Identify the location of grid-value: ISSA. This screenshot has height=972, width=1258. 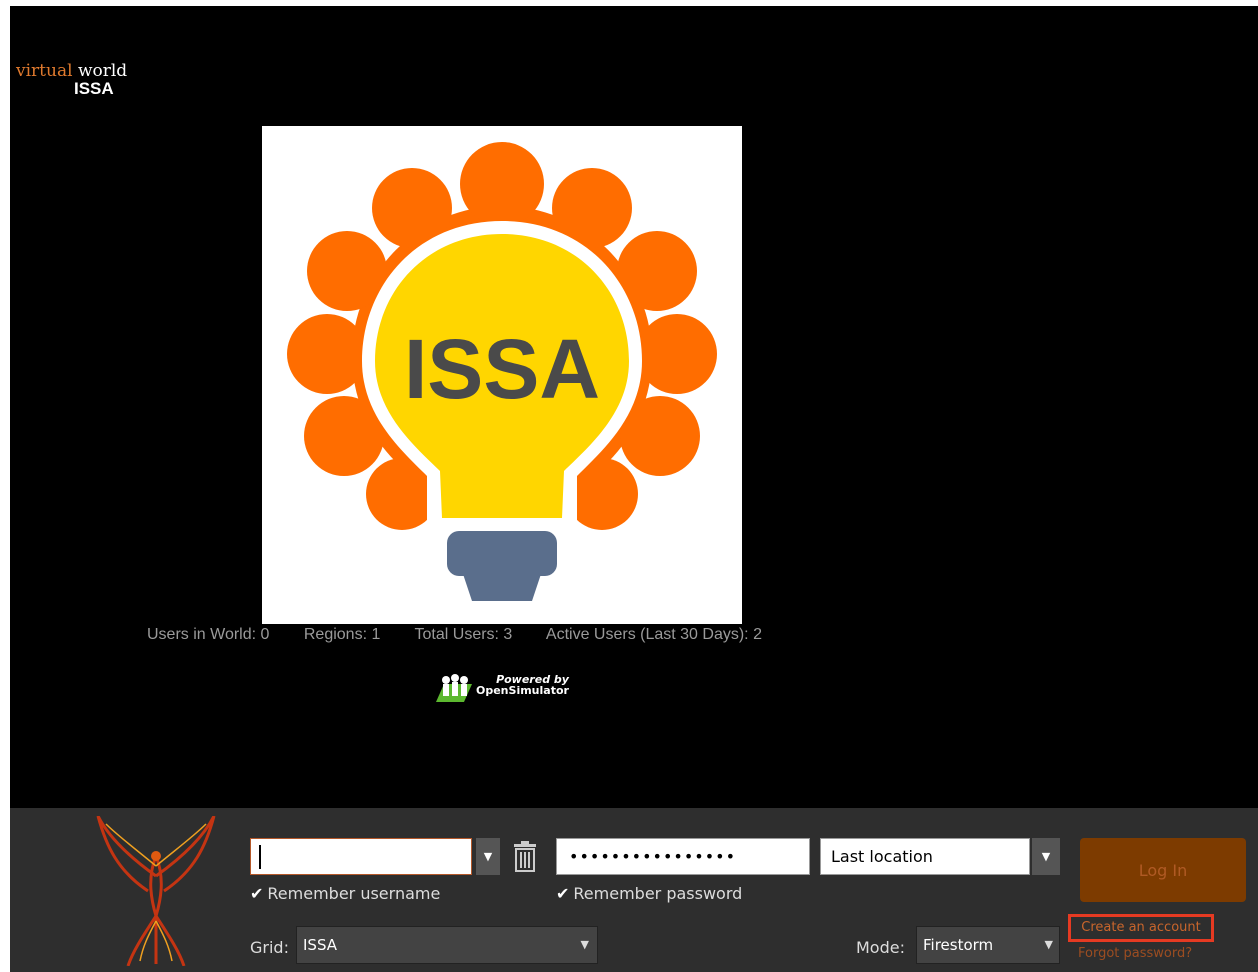
(320, 945).